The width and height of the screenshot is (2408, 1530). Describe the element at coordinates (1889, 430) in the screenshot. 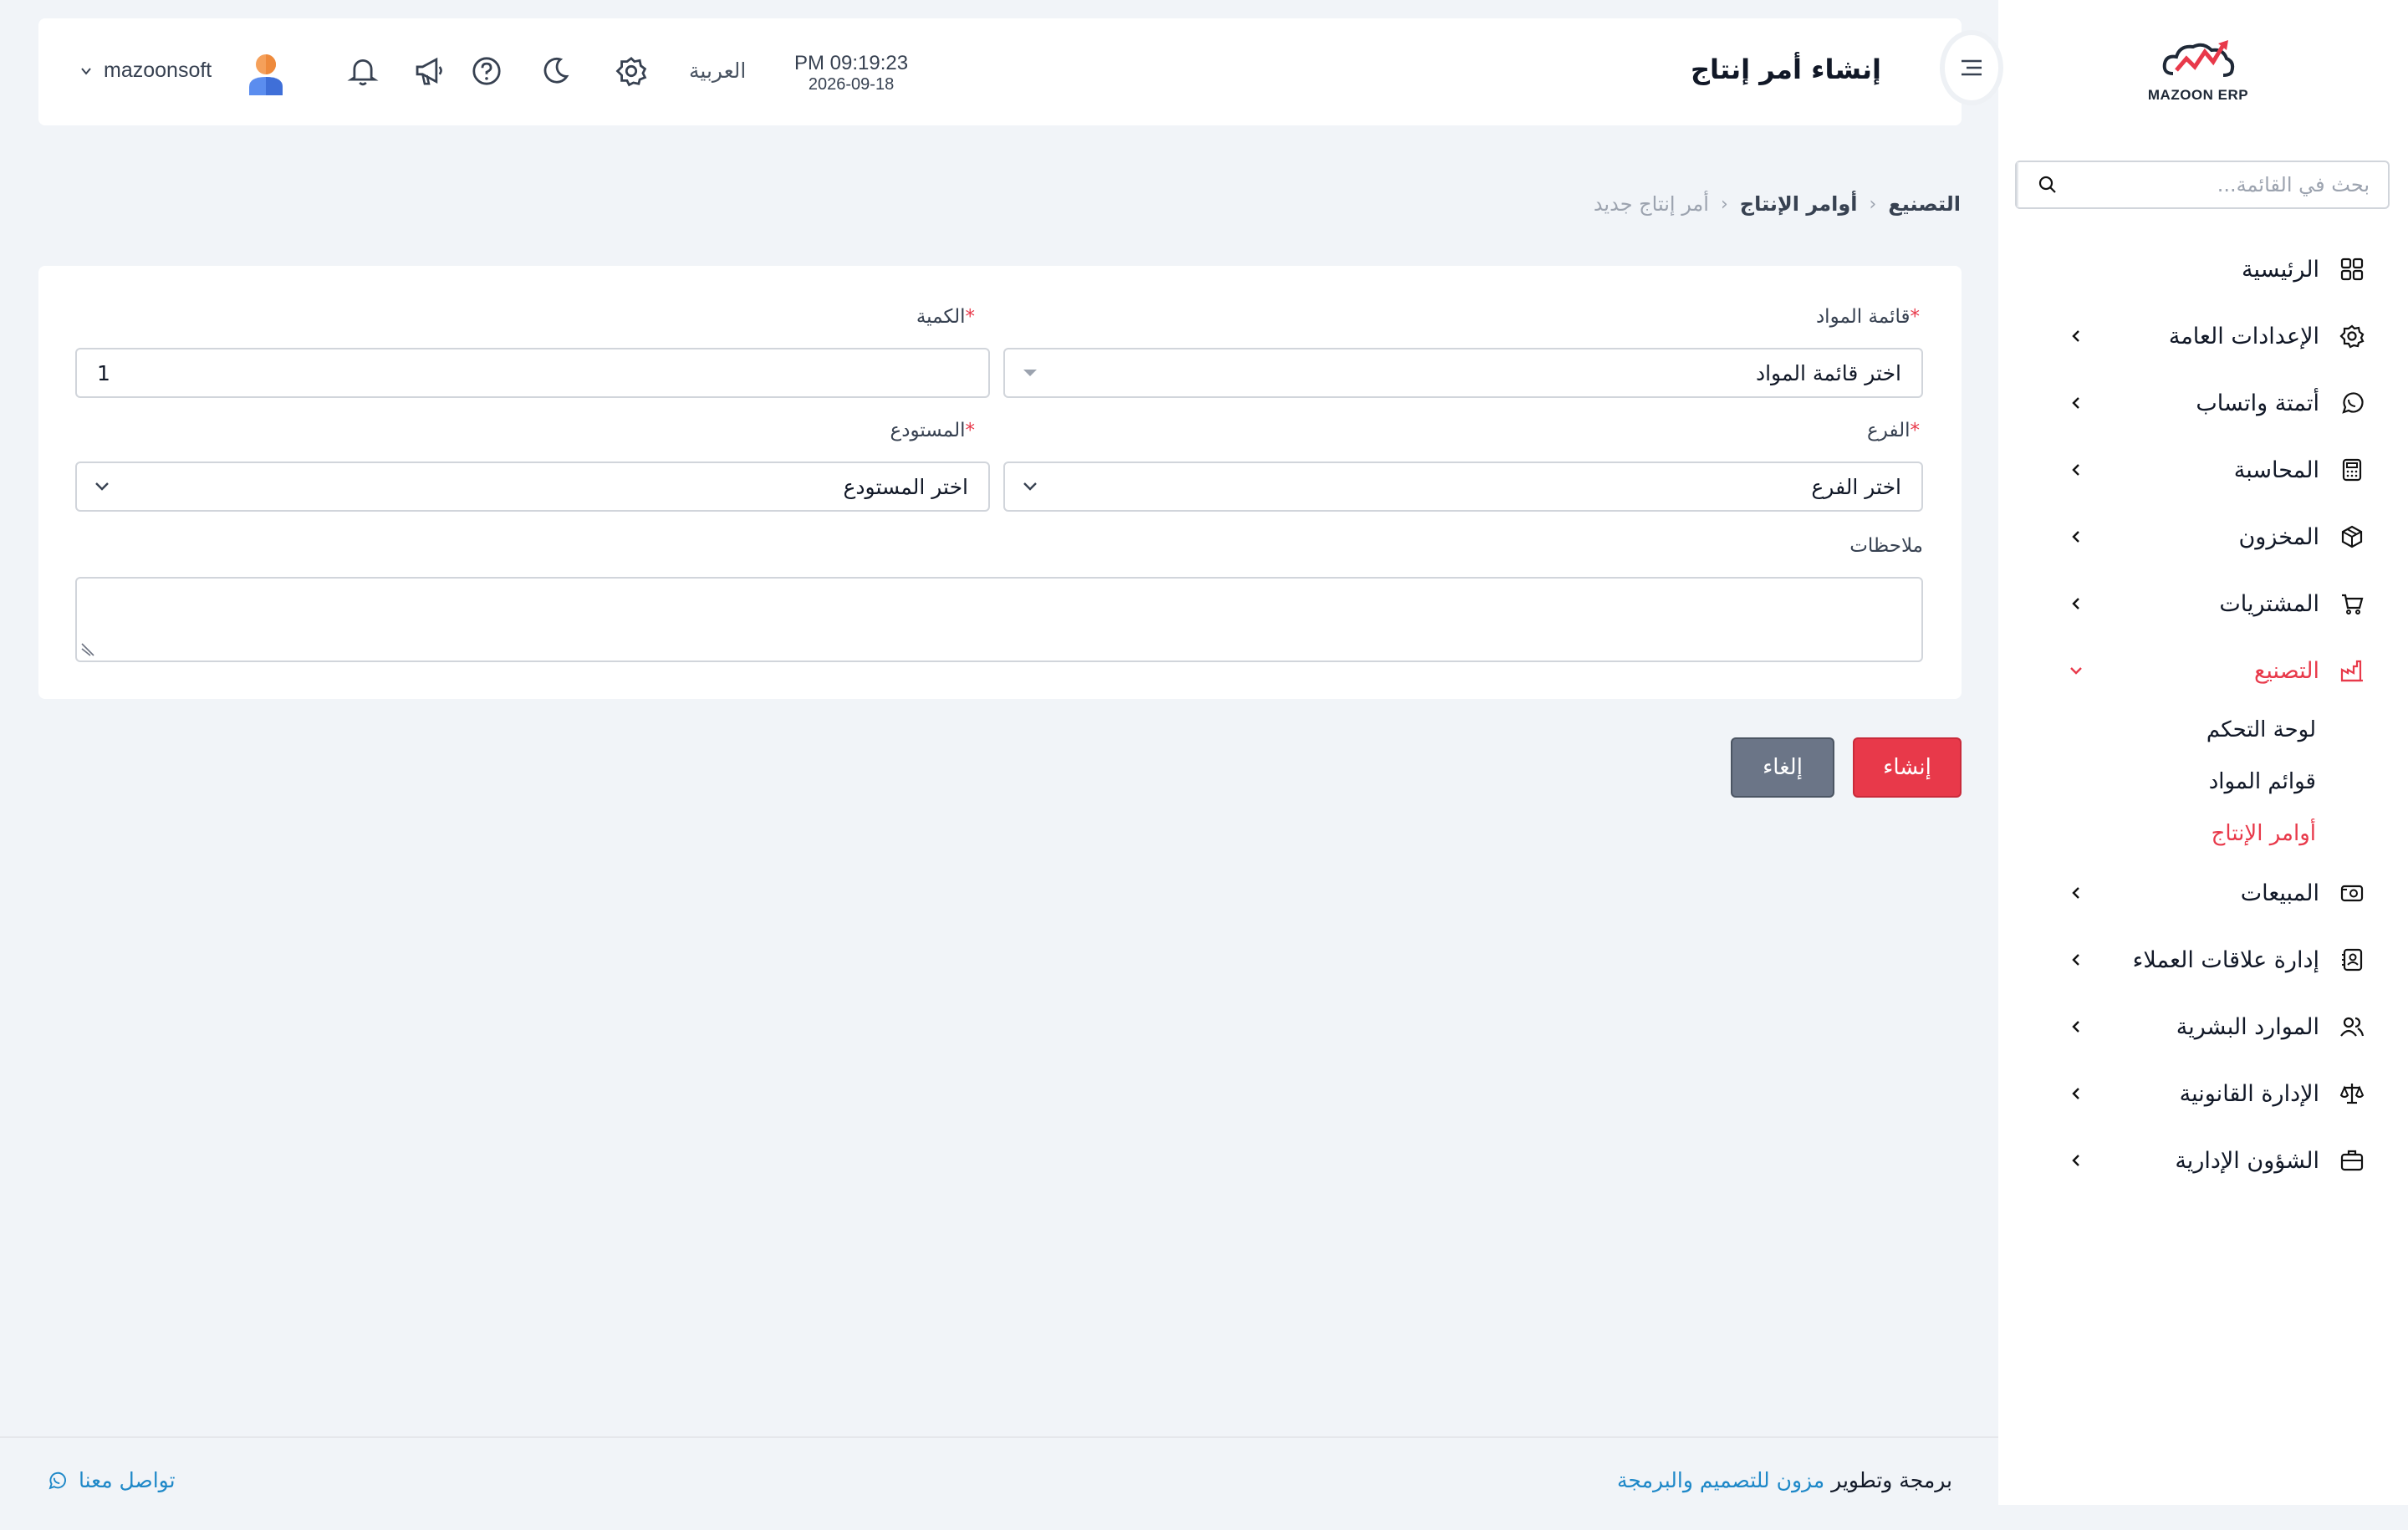

I see `branch-label-text: الفرع` at that location.